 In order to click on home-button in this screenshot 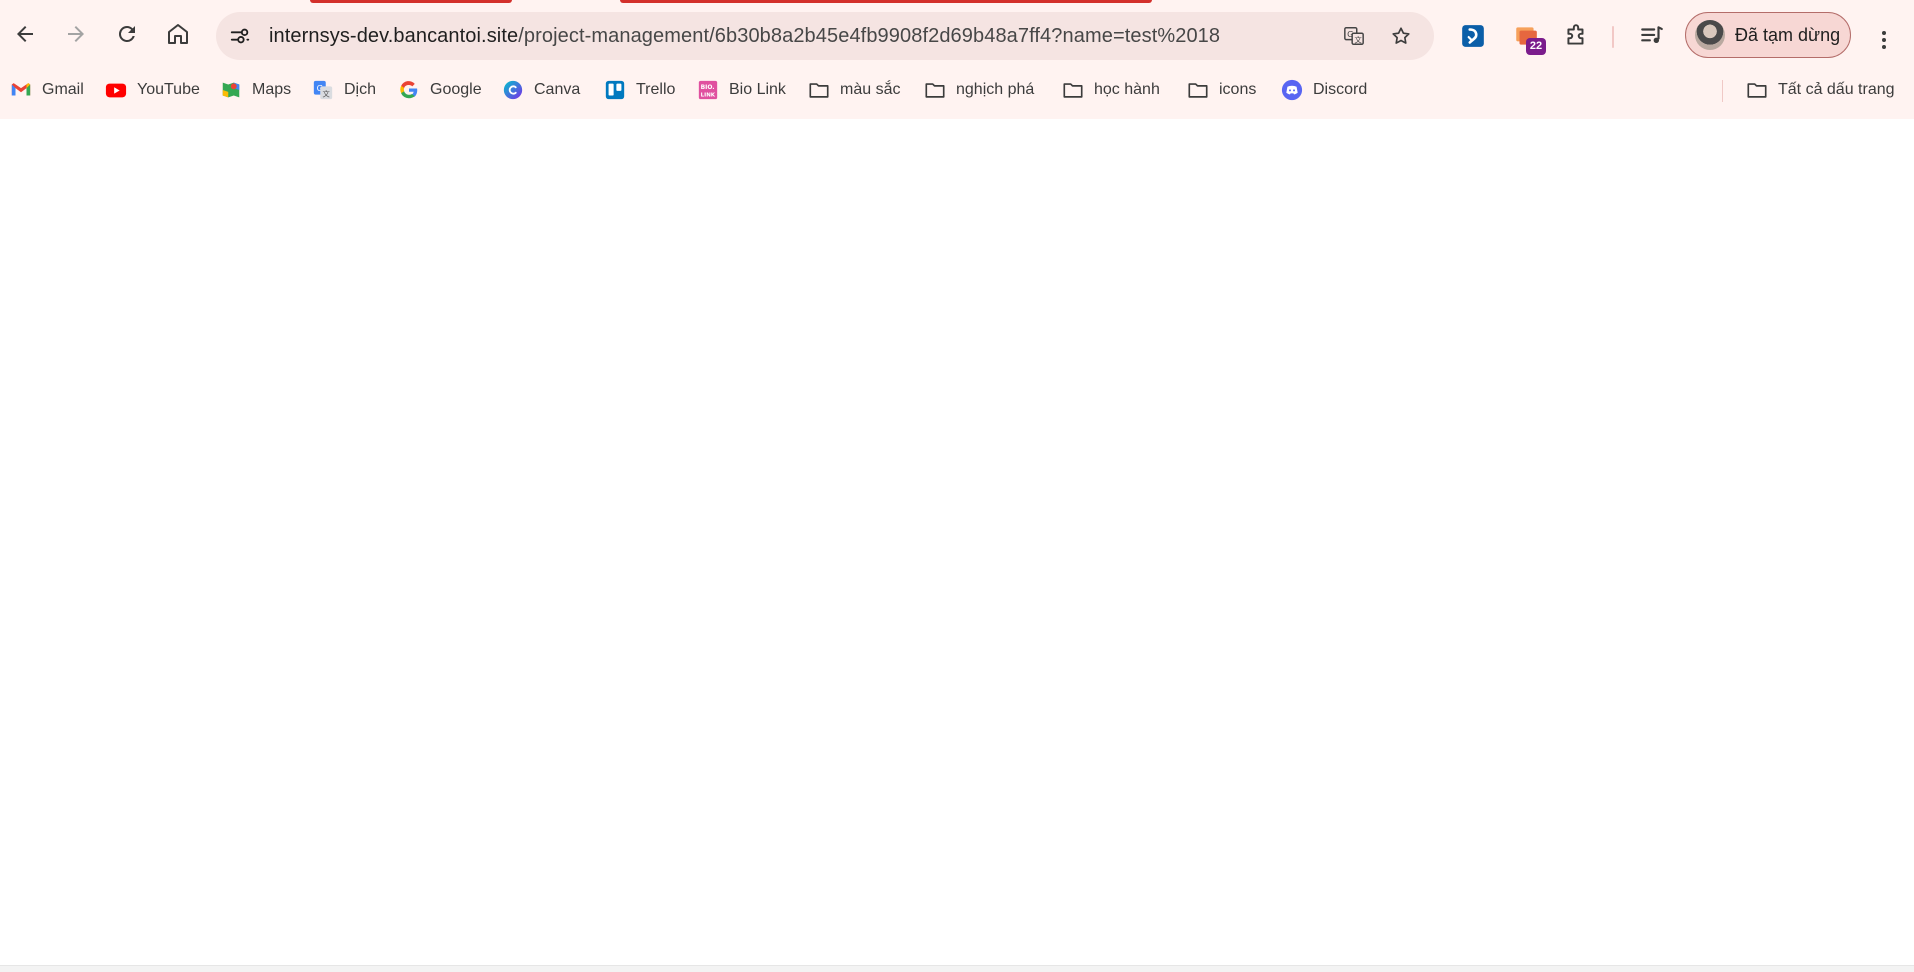, I will do `click(178, 34)`.